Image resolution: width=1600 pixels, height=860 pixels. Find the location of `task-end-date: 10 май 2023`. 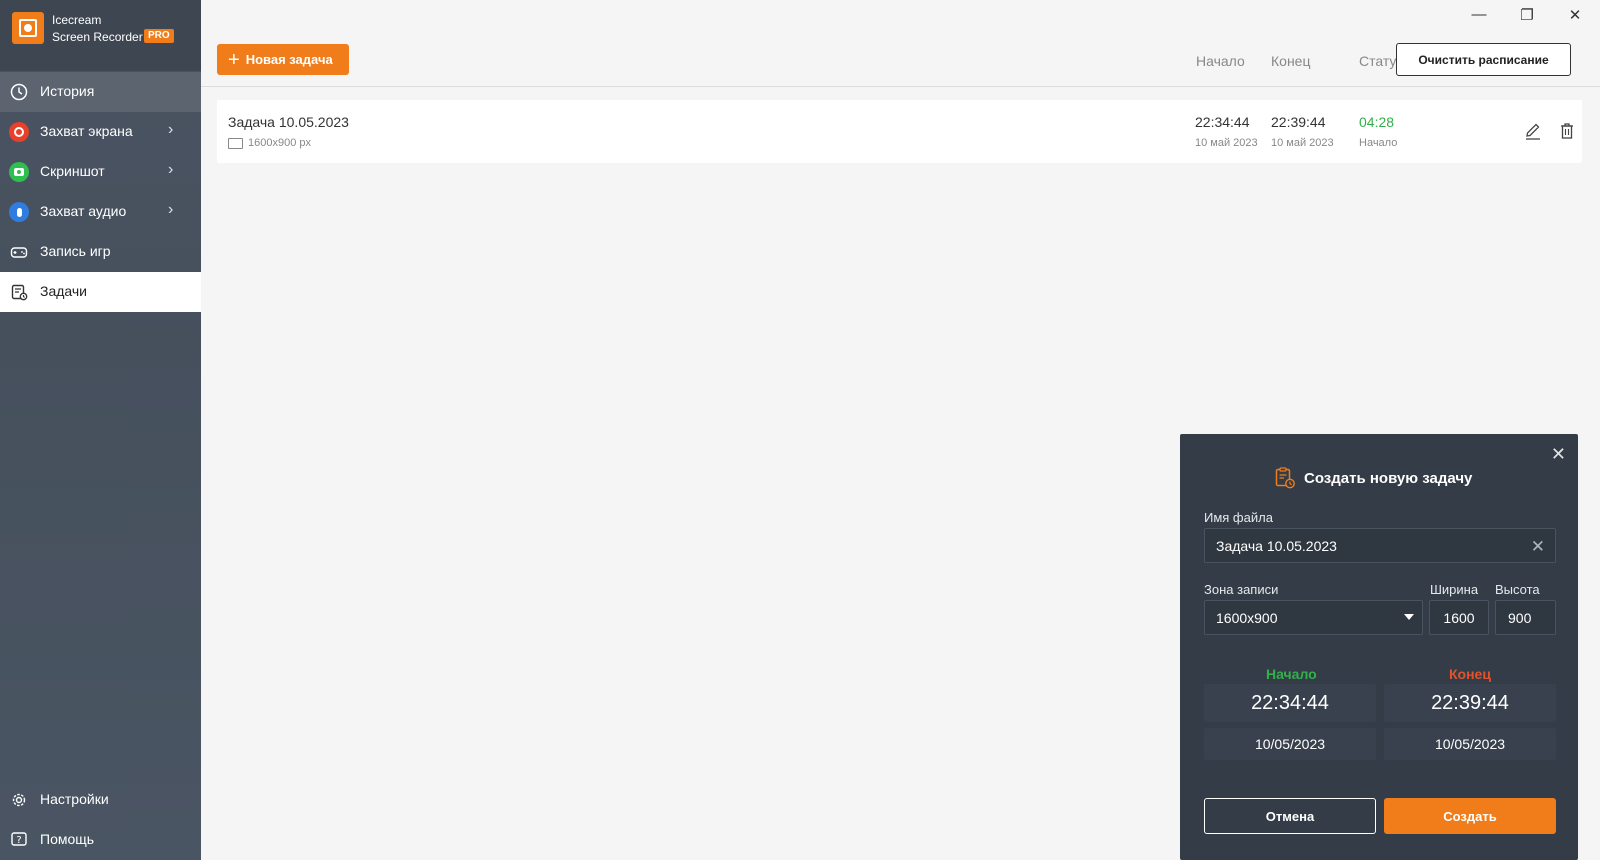

task-end-date: 10 май 2023 is located at coordinates (1302, 143).